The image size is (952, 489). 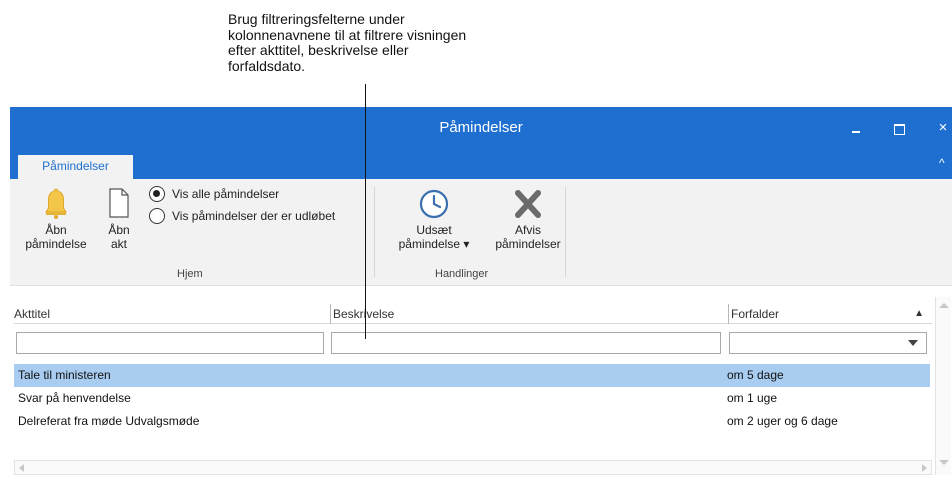 I want to click on column-header-due: Forfalder ▲, so click(x=830, y=314).